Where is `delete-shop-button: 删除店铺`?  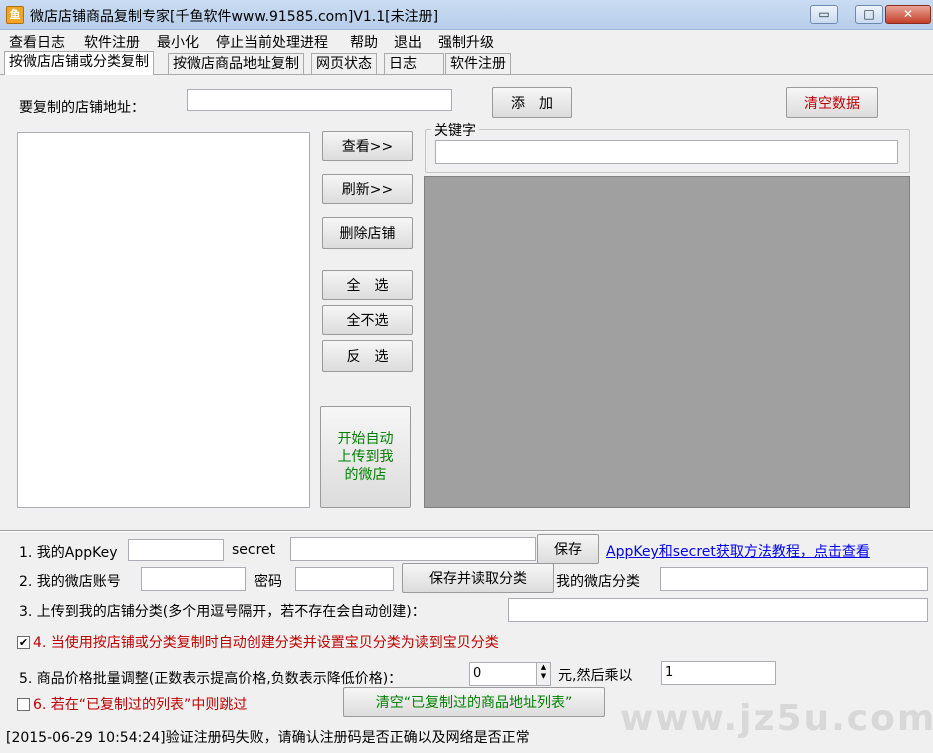 delete-shop-button: 删除店铺 is located at coordinates (367, 233).